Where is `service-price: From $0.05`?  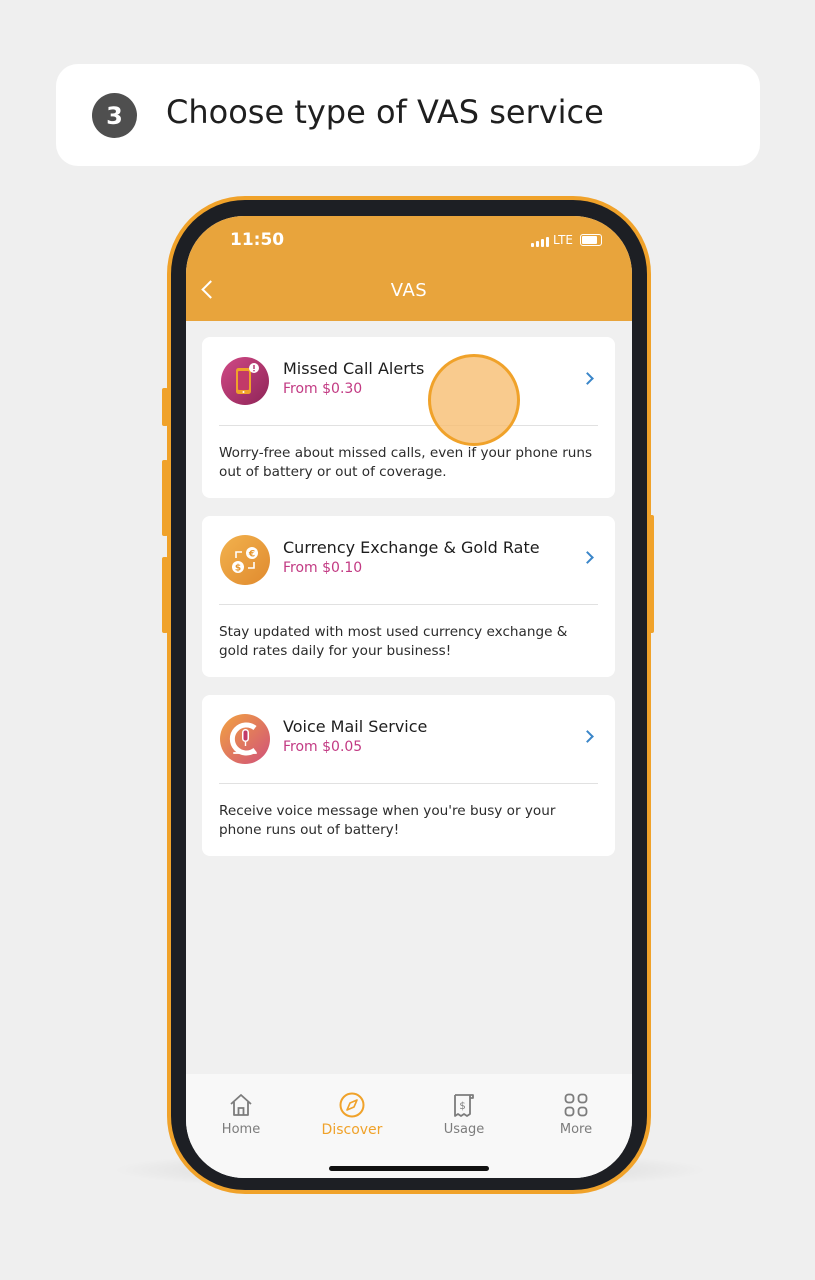 service-price: From $0.05 is located at coordinates (323, 747).